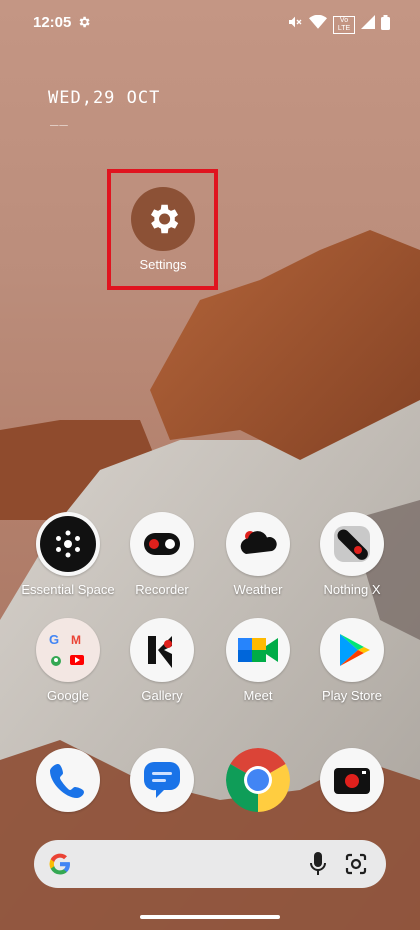  Describe the element at coordinates (162, 544) in the screenshot. I see `recorder-icon` at that location.